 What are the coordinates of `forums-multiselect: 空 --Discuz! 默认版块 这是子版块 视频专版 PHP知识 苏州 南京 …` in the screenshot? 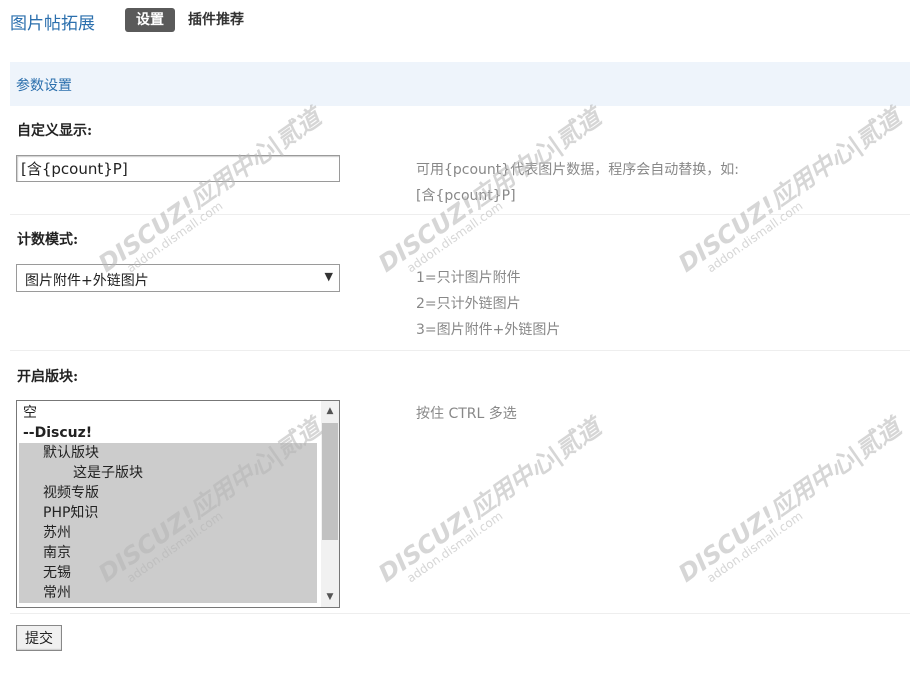 It's located at (178, 504).